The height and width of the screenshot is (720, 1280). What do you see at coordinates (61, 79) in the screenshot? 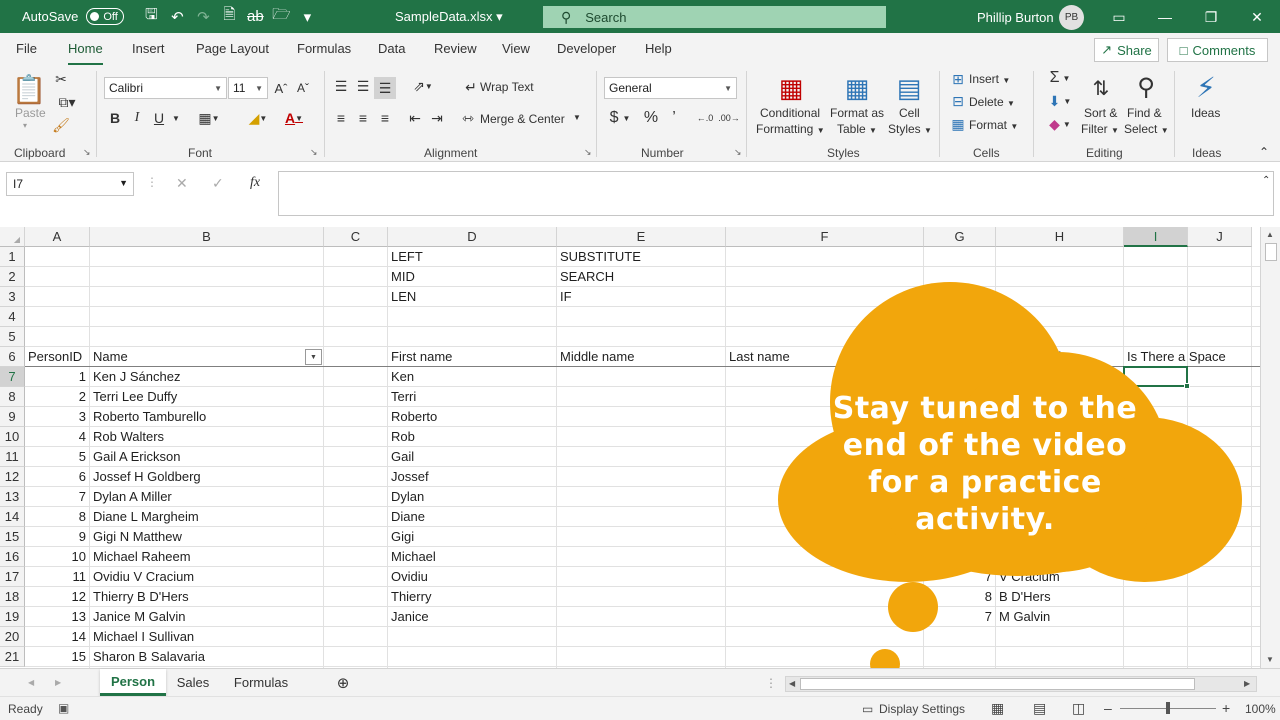
I see `cut-icon: ✂` at bounding box center [61, 79].